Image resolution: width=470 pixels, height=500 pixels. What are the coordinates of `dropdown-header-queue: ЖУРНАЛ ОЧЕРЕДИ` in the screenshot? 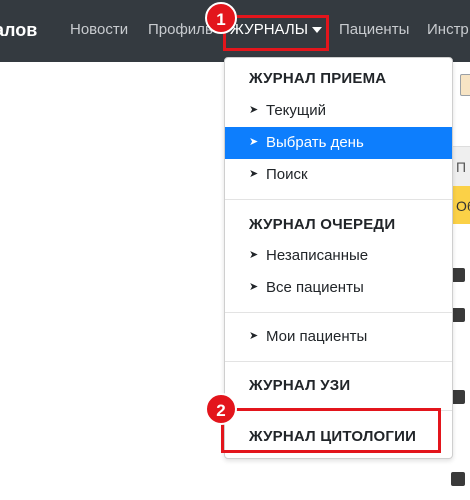 It's located at (322, 224).